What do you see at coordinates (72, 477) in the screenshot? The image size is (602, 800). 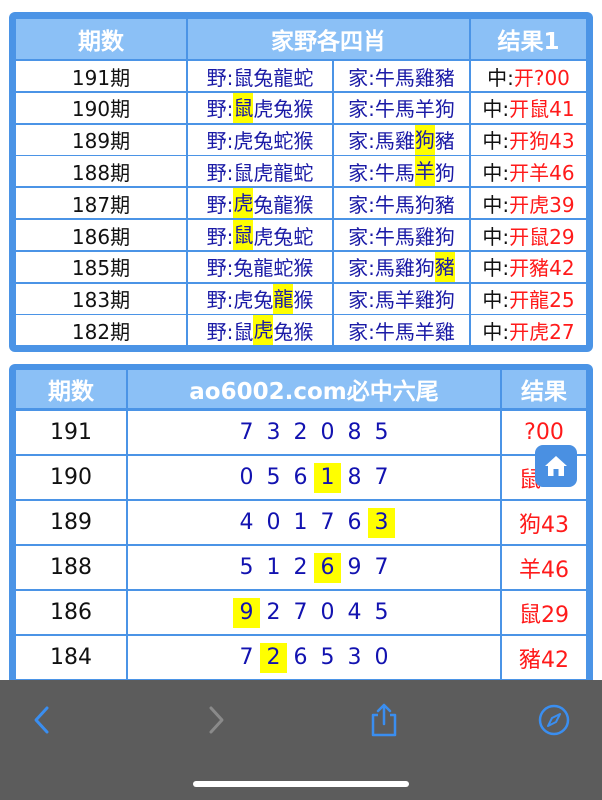 I see `issue-cell: 190` at bounding box center [72, 477].